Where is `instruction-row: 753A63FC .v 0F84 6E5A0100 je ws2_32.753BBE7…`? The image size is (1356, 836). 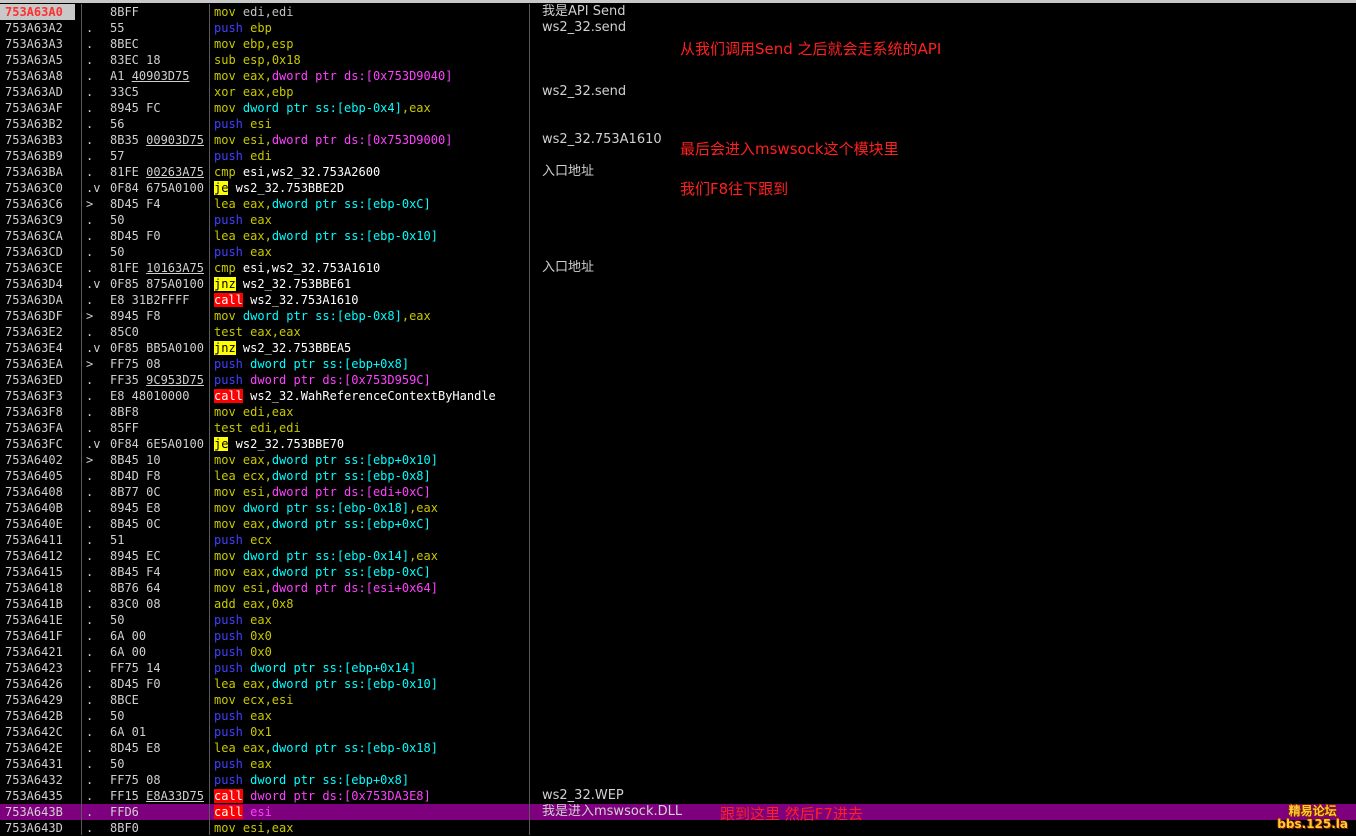 instruction-row: 753A63FC .v 0F84 6E5A0100 je ws2_32.753BBE7… is located at coordinates (678, 444).